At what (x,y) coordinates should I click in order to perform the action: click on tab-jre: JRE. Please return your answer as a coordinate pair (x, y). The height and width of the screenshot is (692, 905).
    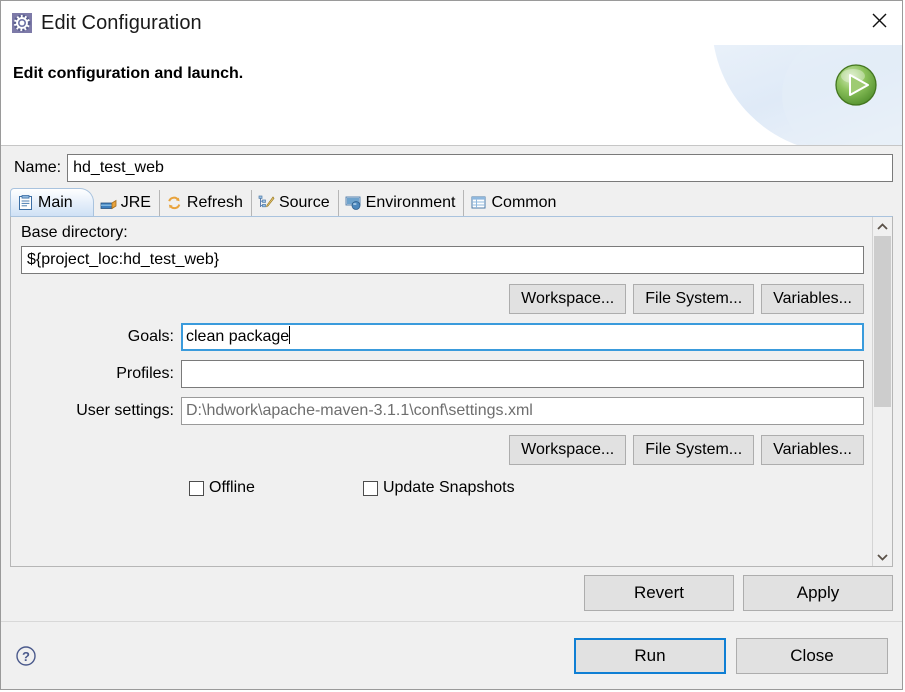
    Looking at the image, I should click on (126, 203).